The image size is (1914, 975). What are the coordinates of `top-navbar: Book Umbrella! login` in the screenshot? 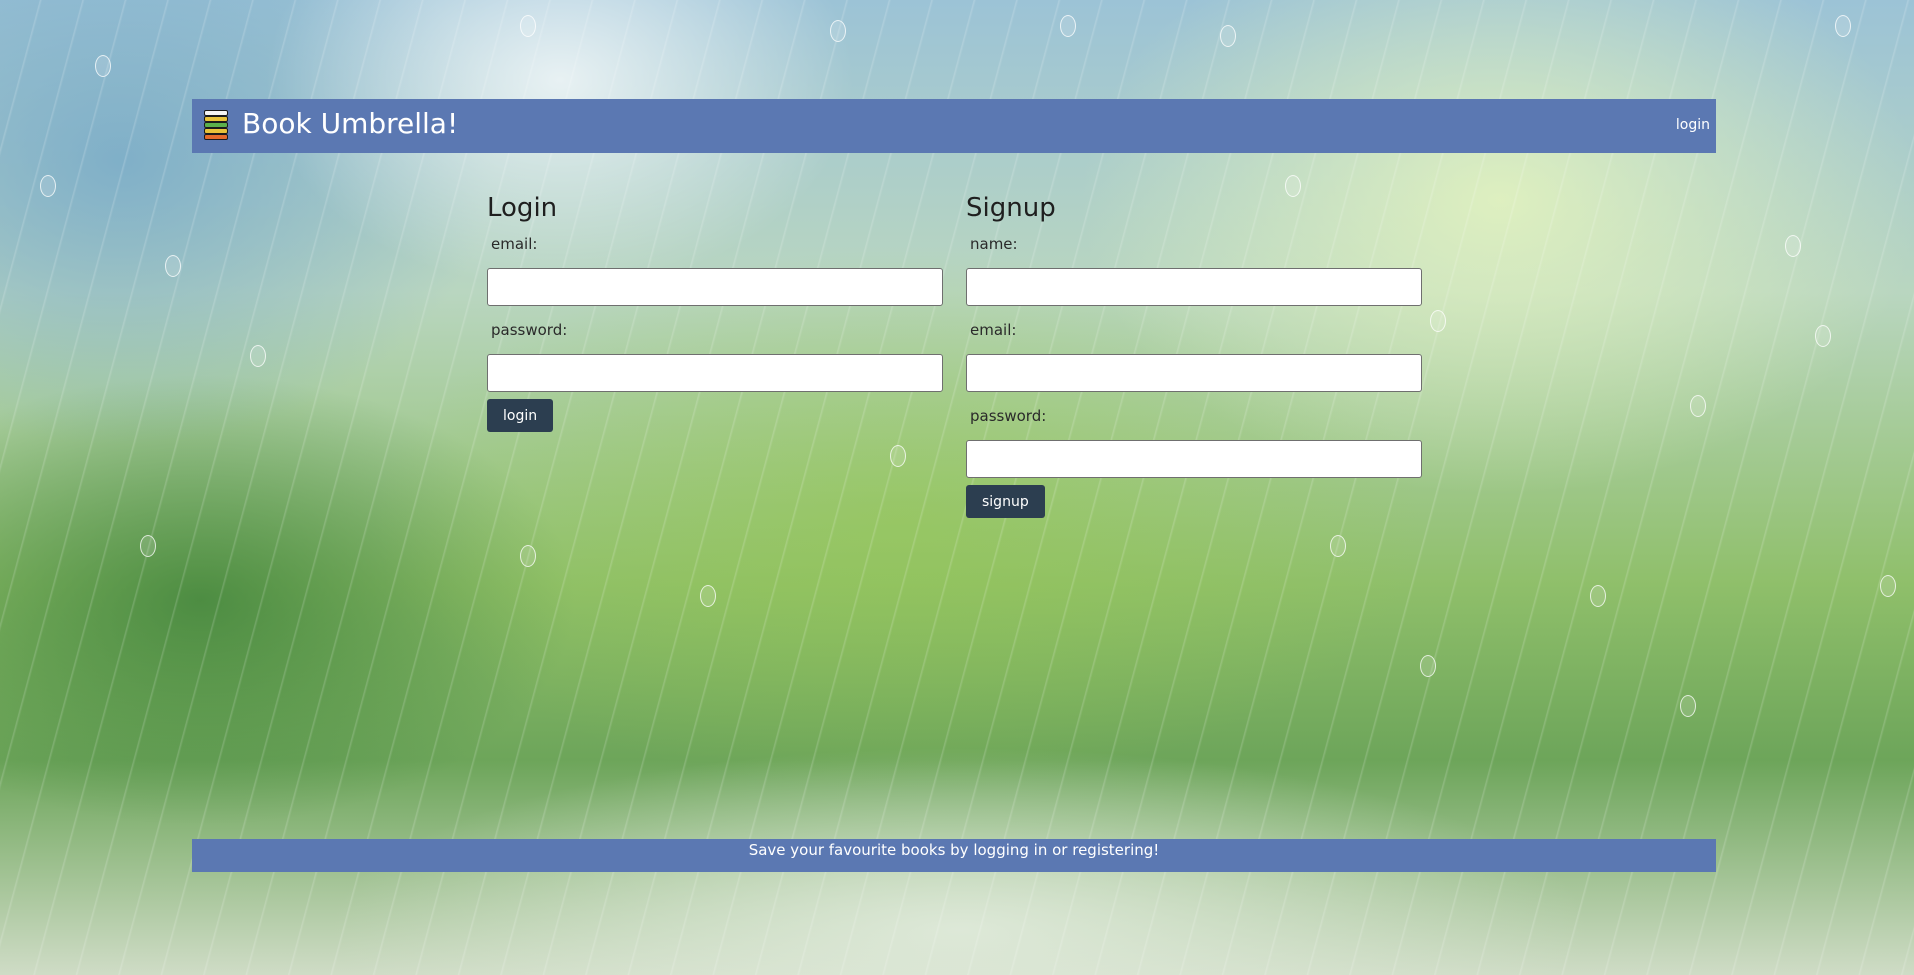 It's located at (954, 126).